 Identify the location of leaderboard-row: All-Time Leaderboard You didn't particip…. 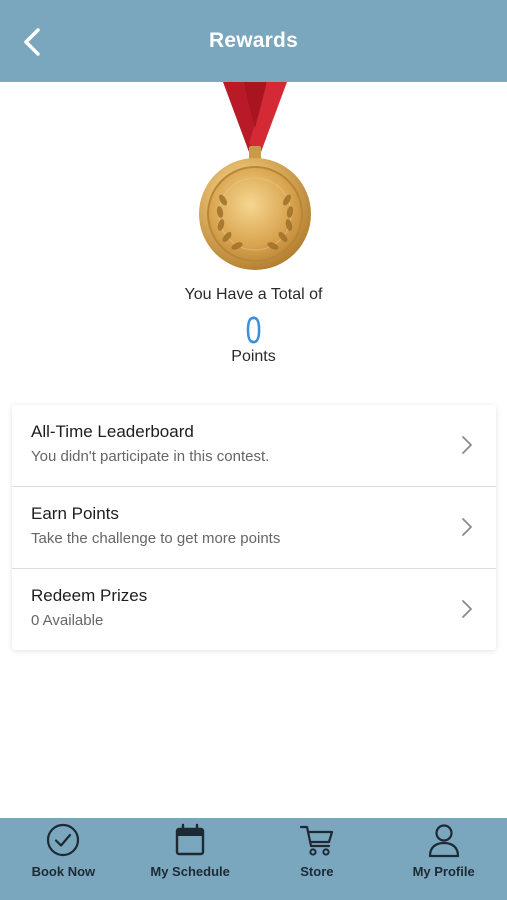
(254, 446).